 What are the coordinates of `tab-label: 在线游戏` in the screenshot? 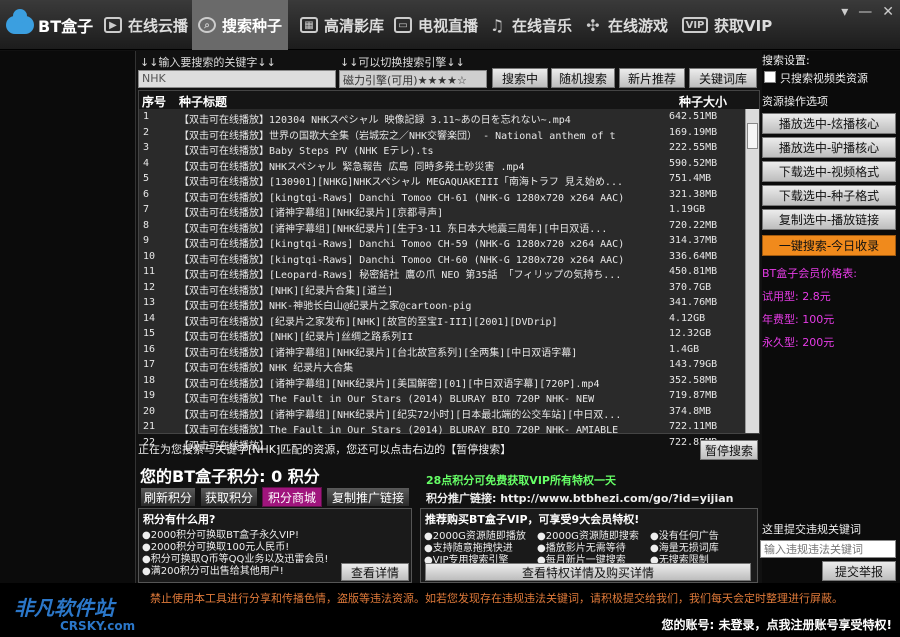 It's located at (638, 25).